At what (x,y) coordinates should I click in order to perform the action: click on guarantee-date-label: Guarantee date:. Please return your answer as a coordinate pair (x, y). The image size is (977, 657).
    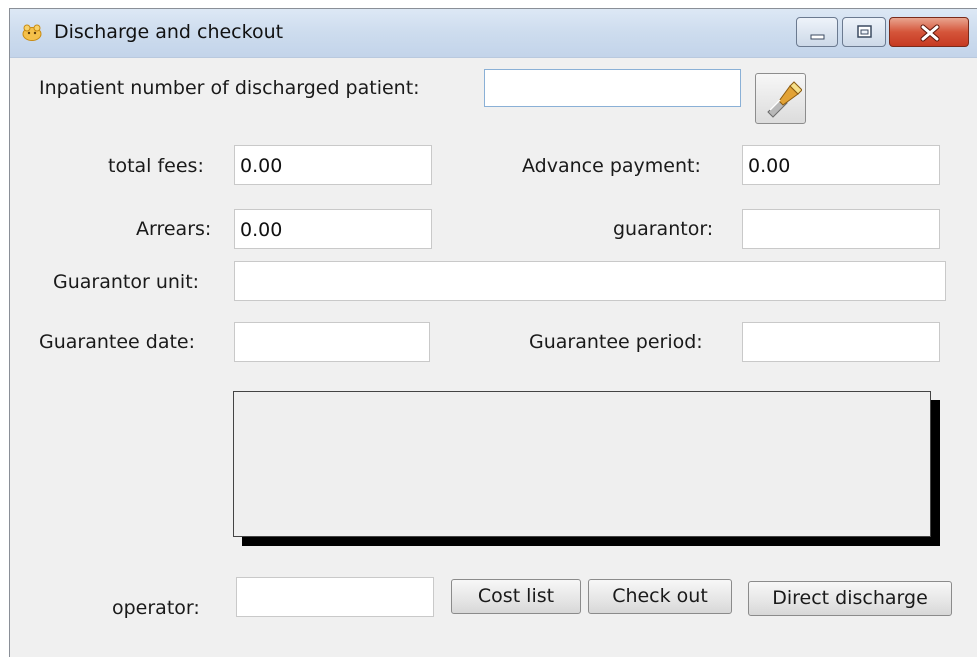
    Looking at the image, I should click on (117, 342).